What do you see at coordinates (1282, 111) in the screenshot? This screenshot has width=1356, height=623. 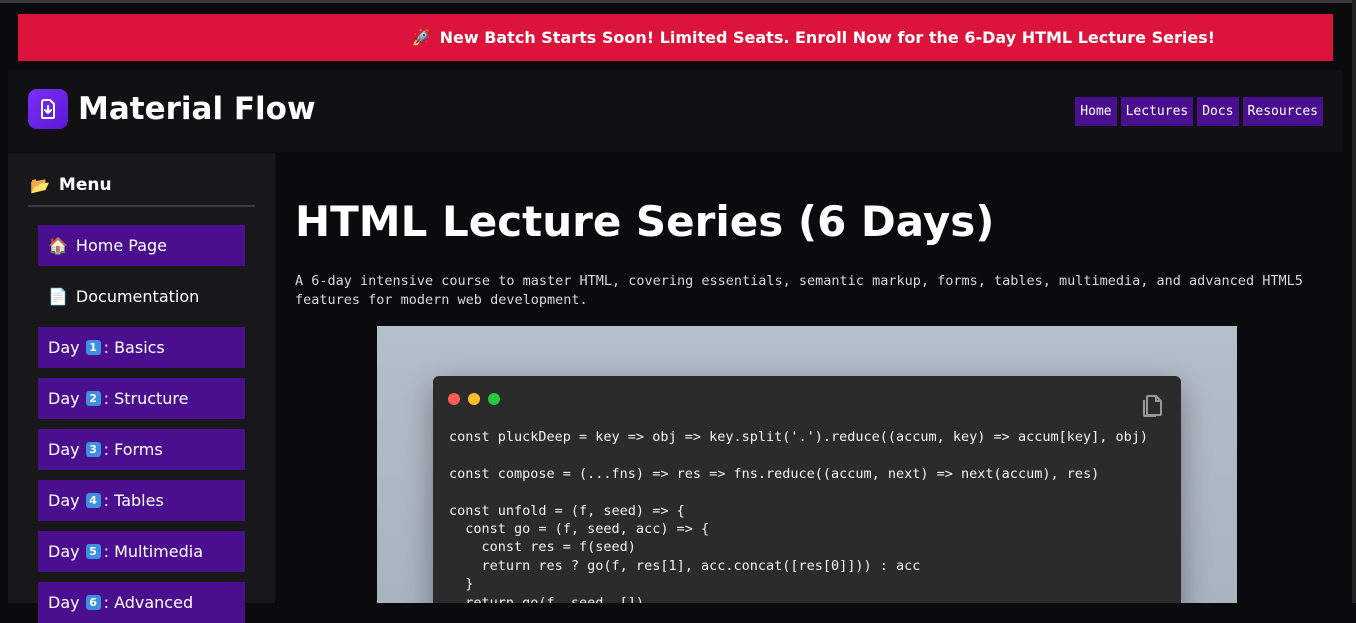 I see `nav-resources: Resources` at bounding box center [1282, 111].